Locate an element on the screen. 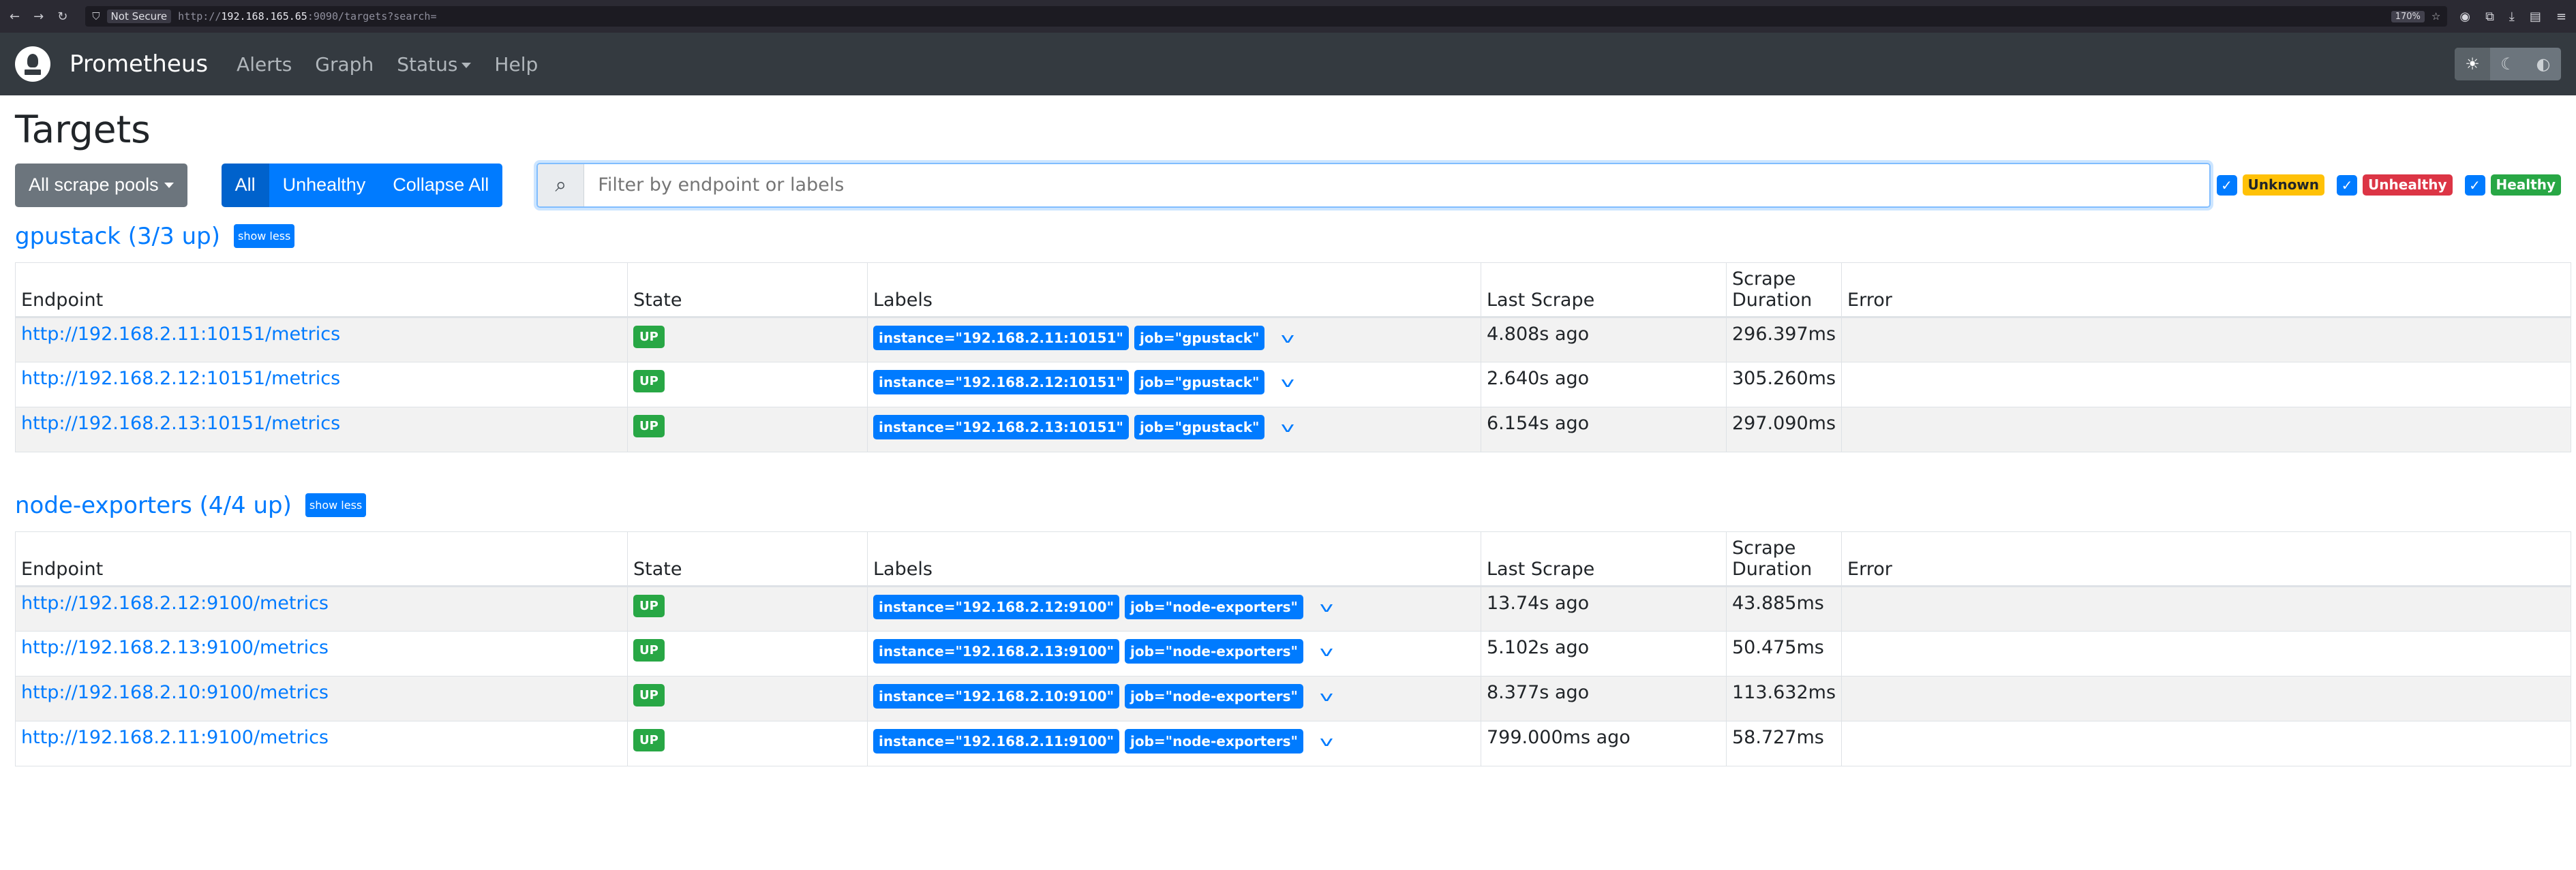 Image resolution: width=2576 pixels, height=870 pixels. health-filters: ✓ Unknown ✓ Unhealthy ✓ Healthy is located at coordinates (2389, 185).